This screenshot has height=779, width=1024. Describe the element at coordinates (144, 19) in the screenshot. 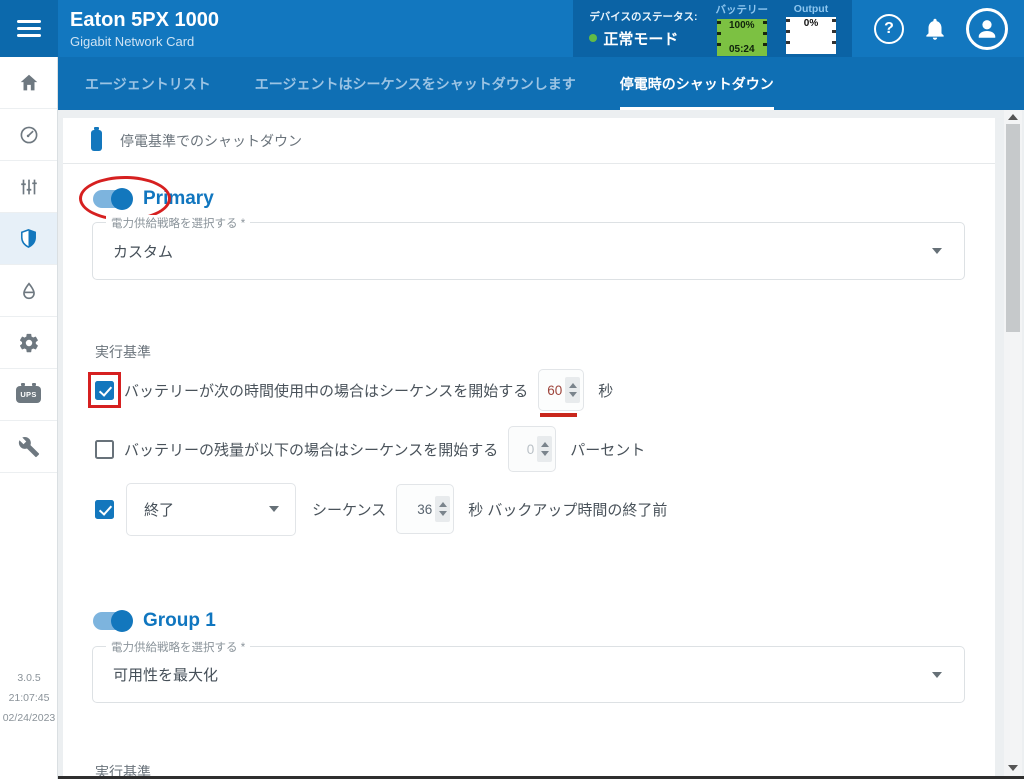

I see `app-title: Eaton 5PX 1000` at that location.